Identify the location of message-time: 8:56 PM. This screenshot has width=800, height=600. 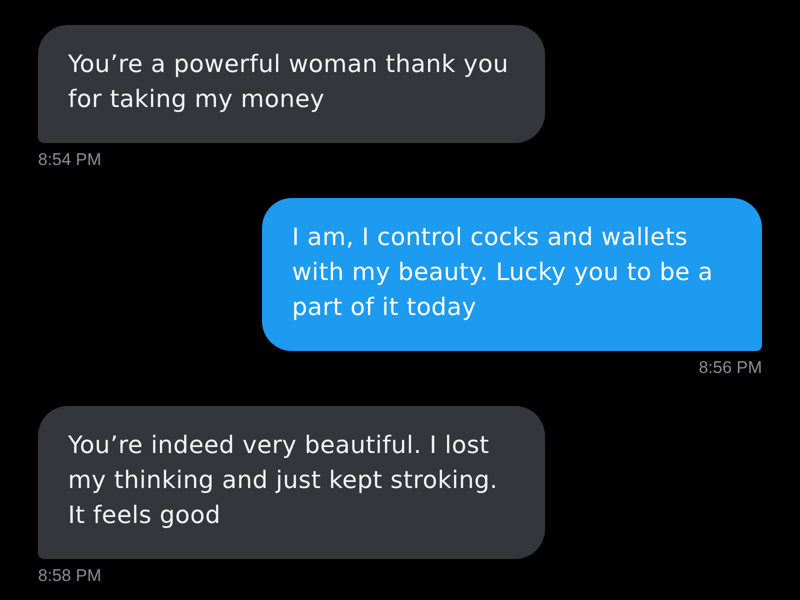
(730, 368).